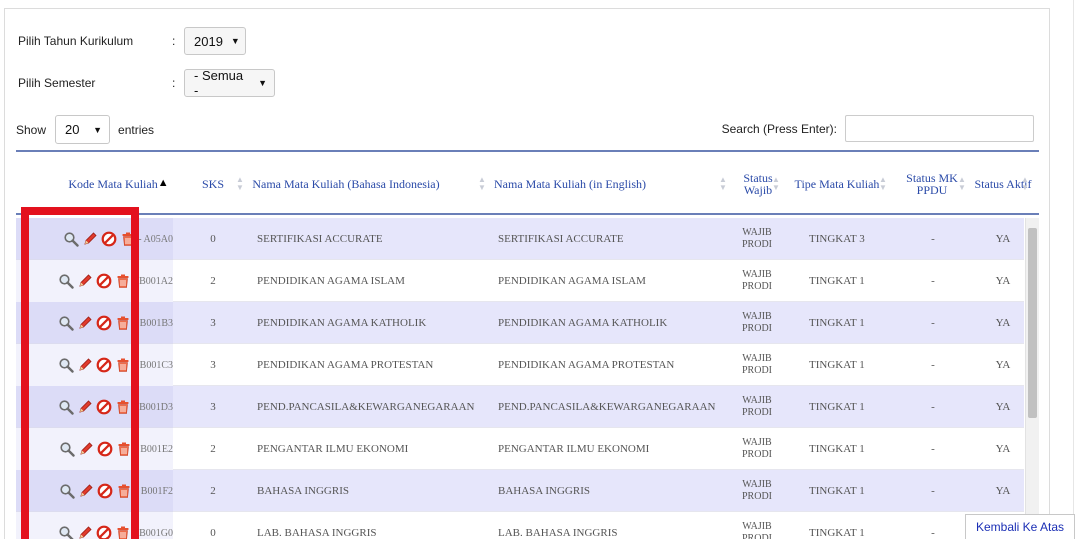 The height and width of the screenshot is (539, 1078). What do you see at coordinates (837, 239) in the screenshot?
I see `tipe-cell: TINGKAT 3` at bounding box center [837, 239].